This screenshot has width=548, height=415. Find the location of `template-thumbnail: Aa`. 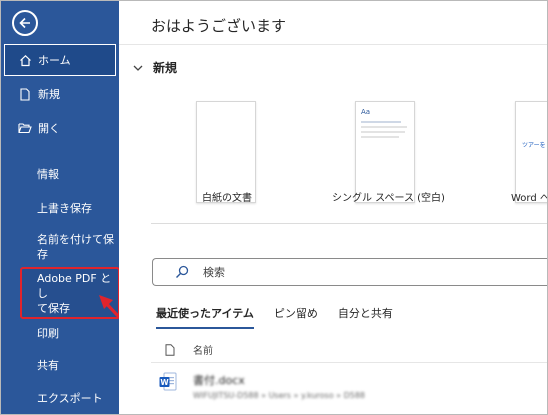

template-thumbnail: Aa is located at coordinates (385, 152).